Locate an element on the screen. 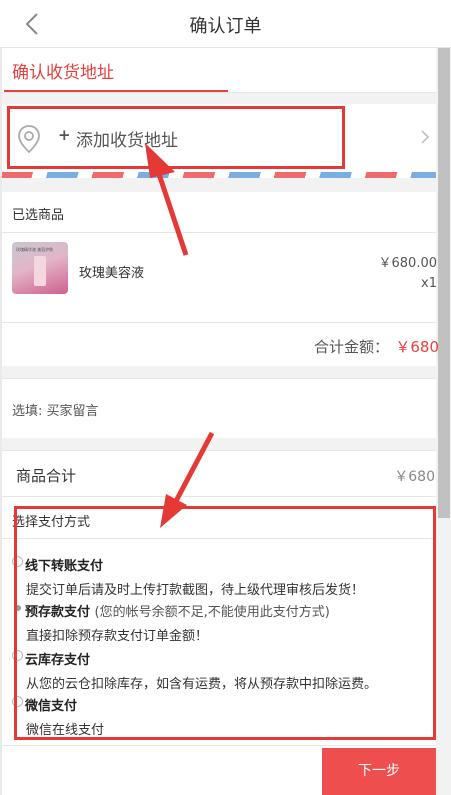 The height and width of the screenshot is (795, 451). header-bar: 确认订单 is located at coordinates (225, 24).